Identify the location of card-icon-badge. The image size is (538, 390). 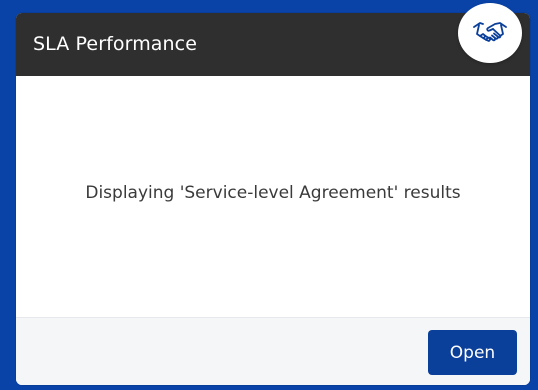
(490, 33).